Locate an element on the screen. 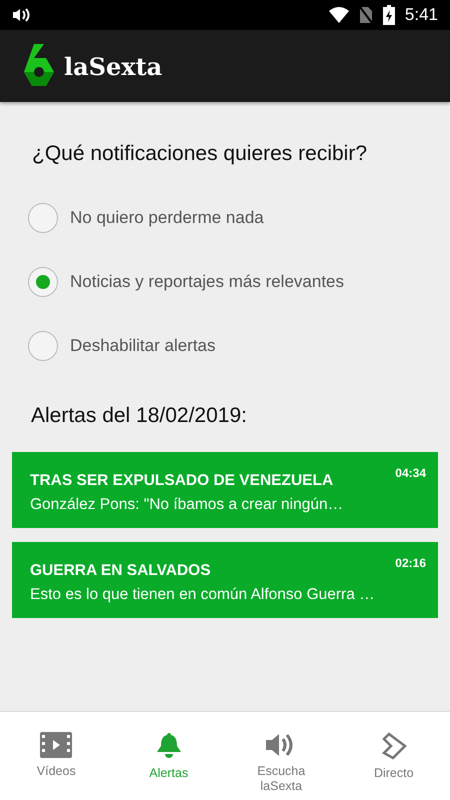 This screenshot has height=800, width=450. radio-option: Deshabilitar alertas is located at coordinates (114, 346).